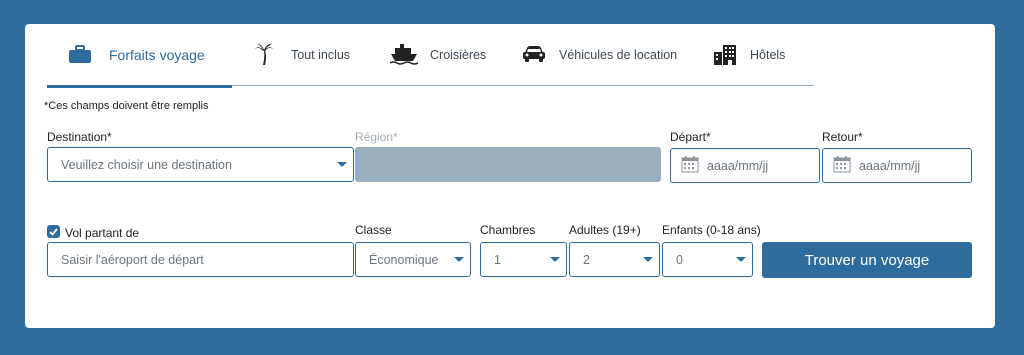 The image size is (1024, 355). I want to click on destination-select: Veuillez choisir une destination, so click(200, 164).